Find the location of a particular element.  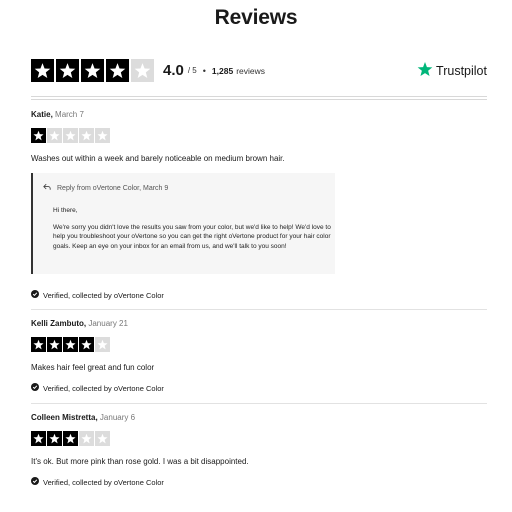

review-count-label: reviews is located at coordinates (250, 71).